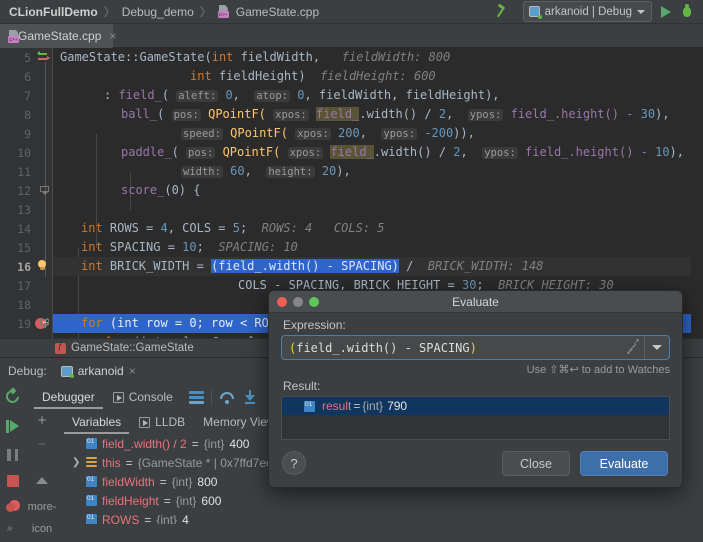 This screenshot has width=703, height=542. What do you see at coordinates (687, 11) in the screenshot?
I see `debug-bug-icon` at bounding box center [687, 11].